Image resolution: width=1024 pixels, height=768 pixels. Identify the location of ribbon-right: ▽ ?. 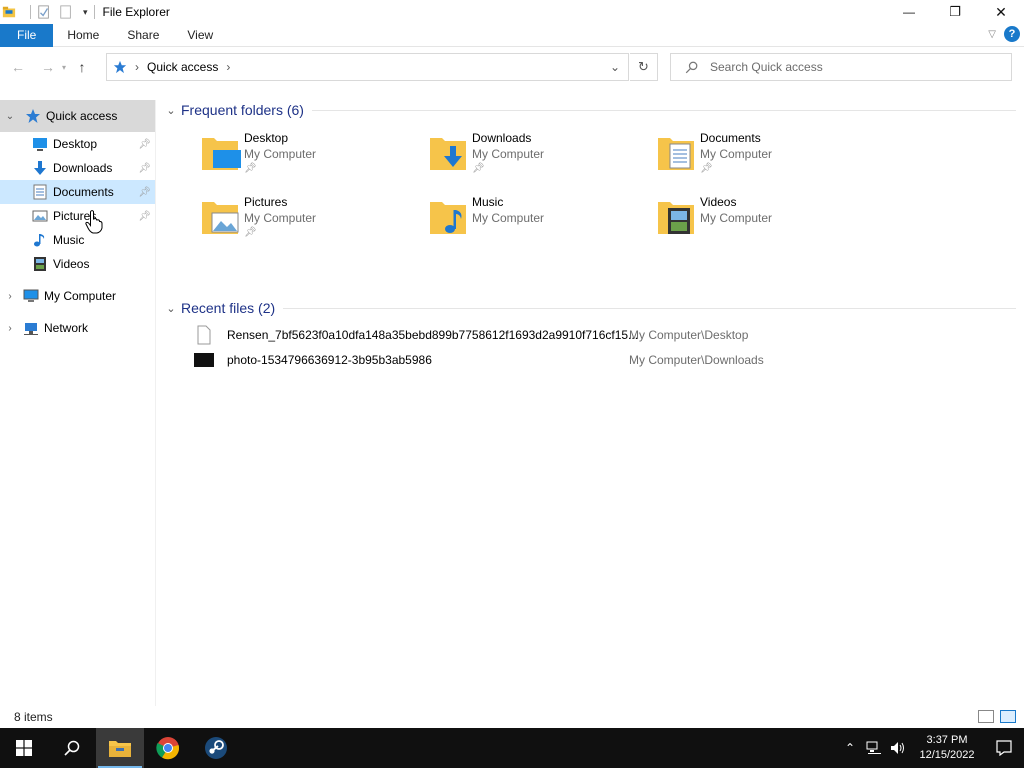
(1004, 34).